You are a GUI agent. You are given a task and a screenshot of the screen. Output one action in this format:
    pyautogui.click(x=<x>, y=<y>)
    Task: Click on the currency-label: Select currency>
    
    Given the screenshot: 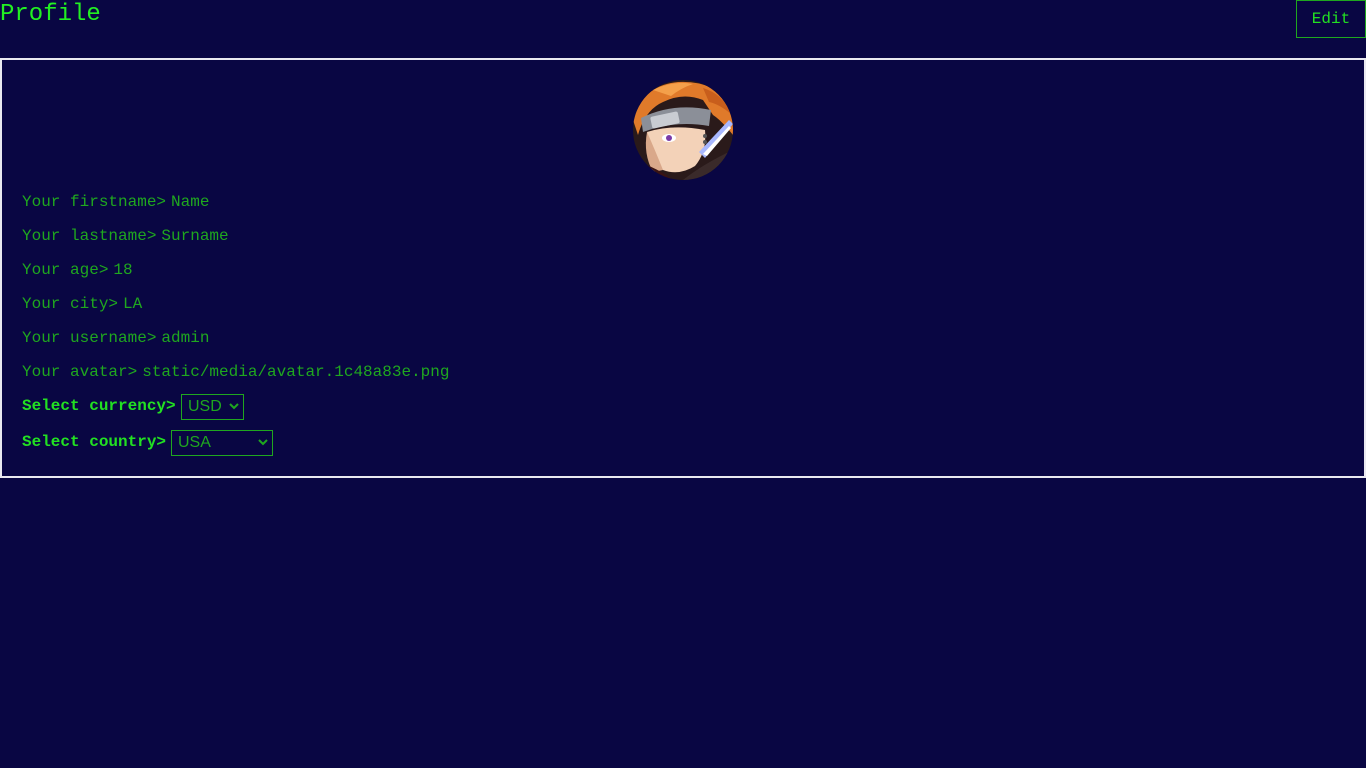 What is the action you would take?
    pyautogui.click(x=99, y=406)
    